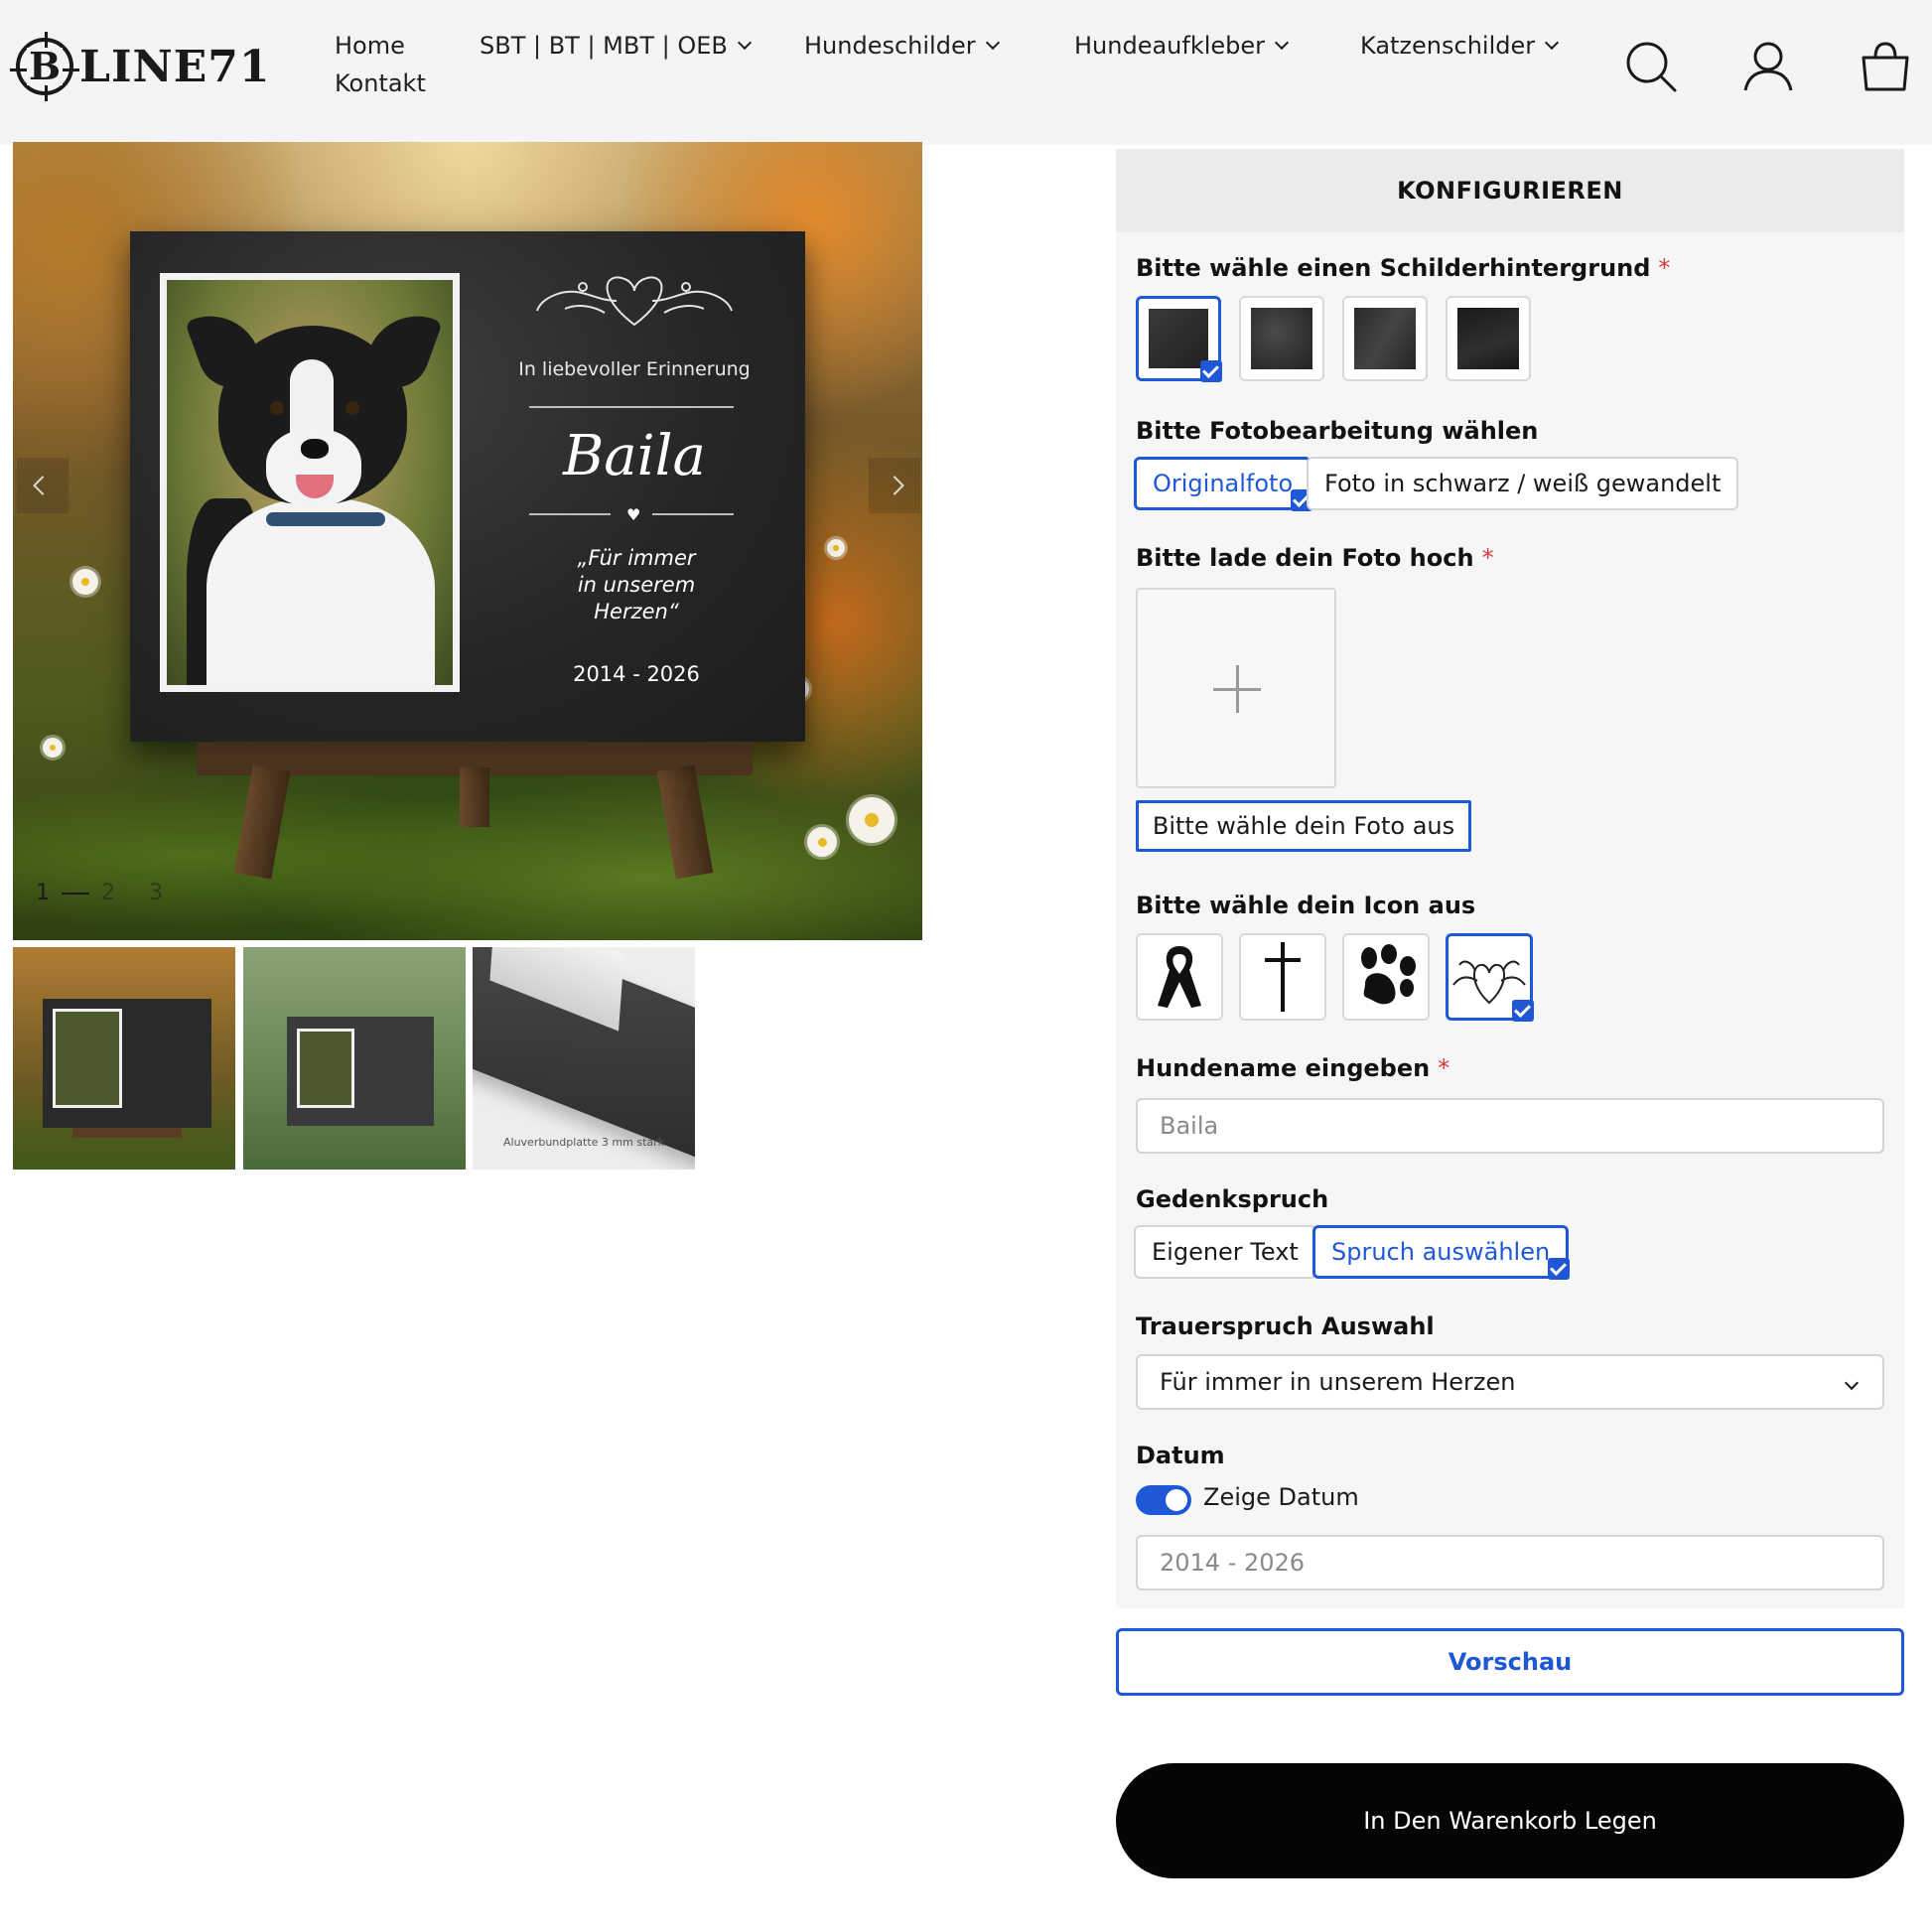 The width and height of the screenshot is (1932, 1932). Describe the element at coordinates (1223, 484) in the screenshot. I see `option-original-photo: Originalfoto` at that location.